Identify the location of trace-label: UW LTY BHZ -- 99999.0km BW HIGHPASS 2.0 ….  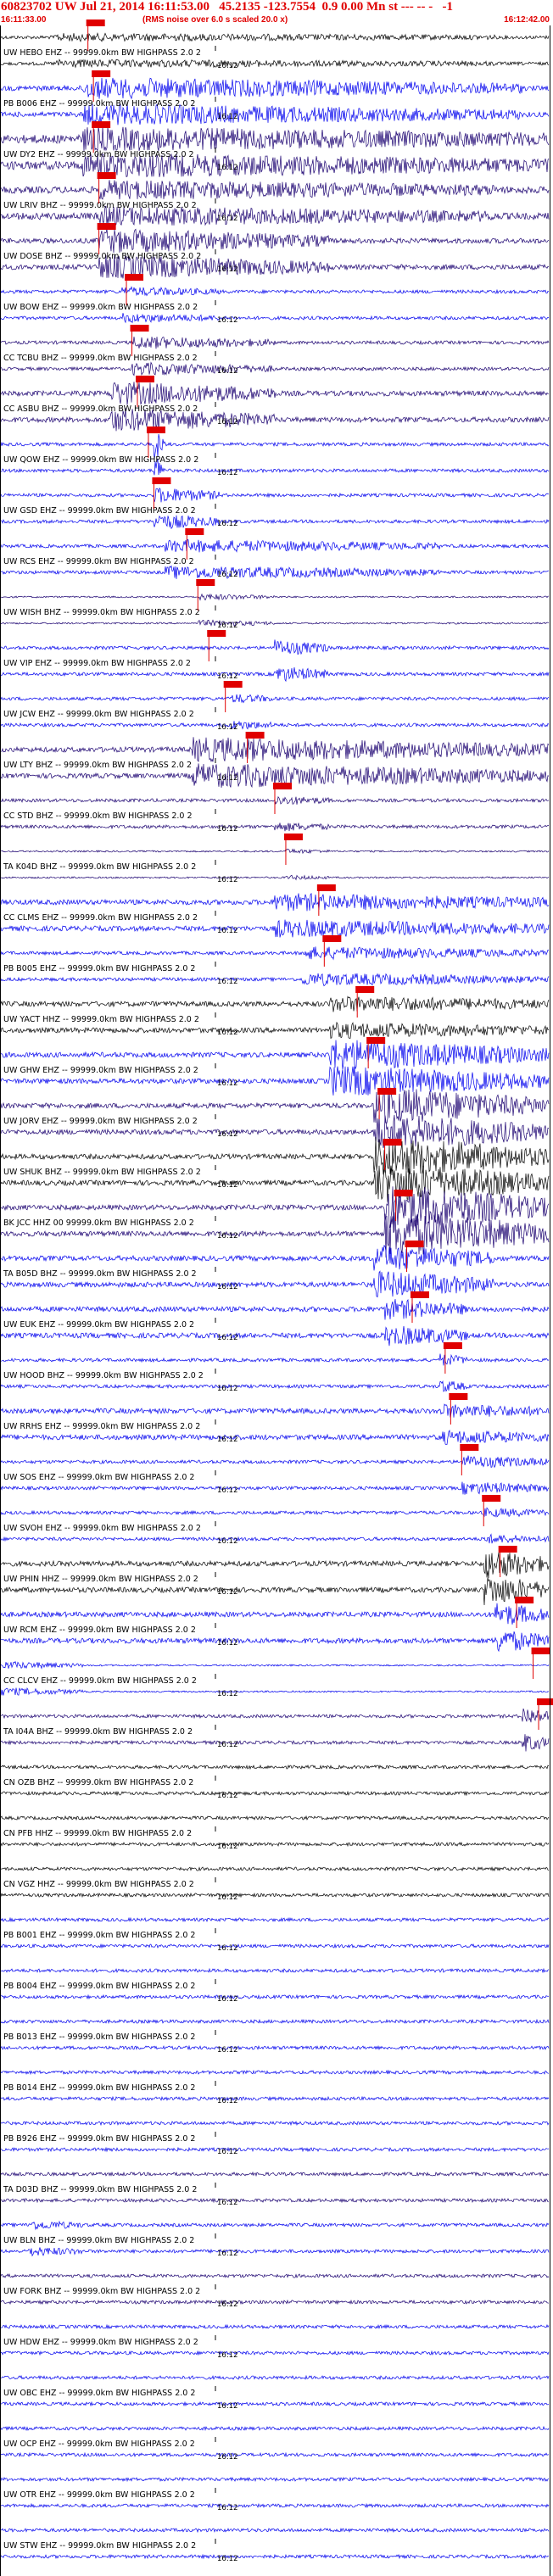
(98, 765).